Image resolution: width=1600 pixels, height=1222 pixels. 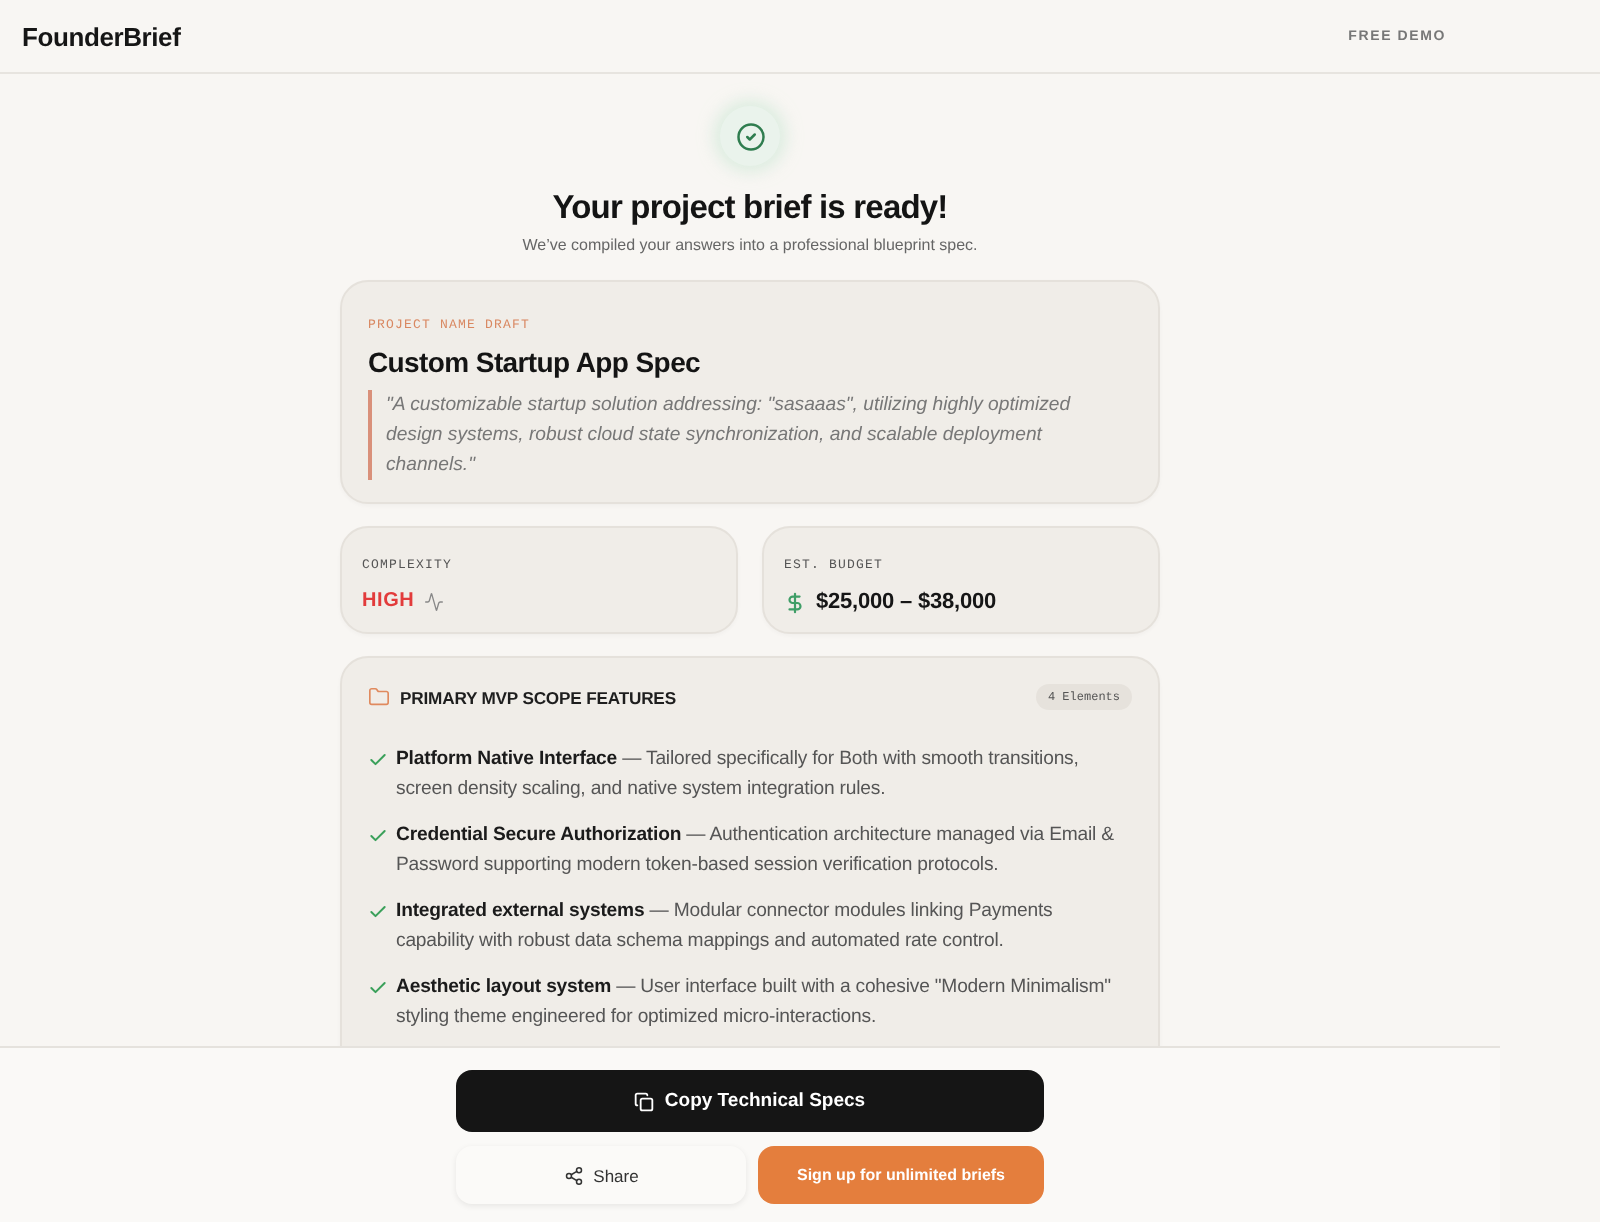 What do you see at coordinates (738, 775) in the screenshot?
I see `feature-text: Platform Native Interface — Tailored specifically for Both with smooth transitions, screen density scaling, and native system integration rules.` at bounding box center [738, 775].